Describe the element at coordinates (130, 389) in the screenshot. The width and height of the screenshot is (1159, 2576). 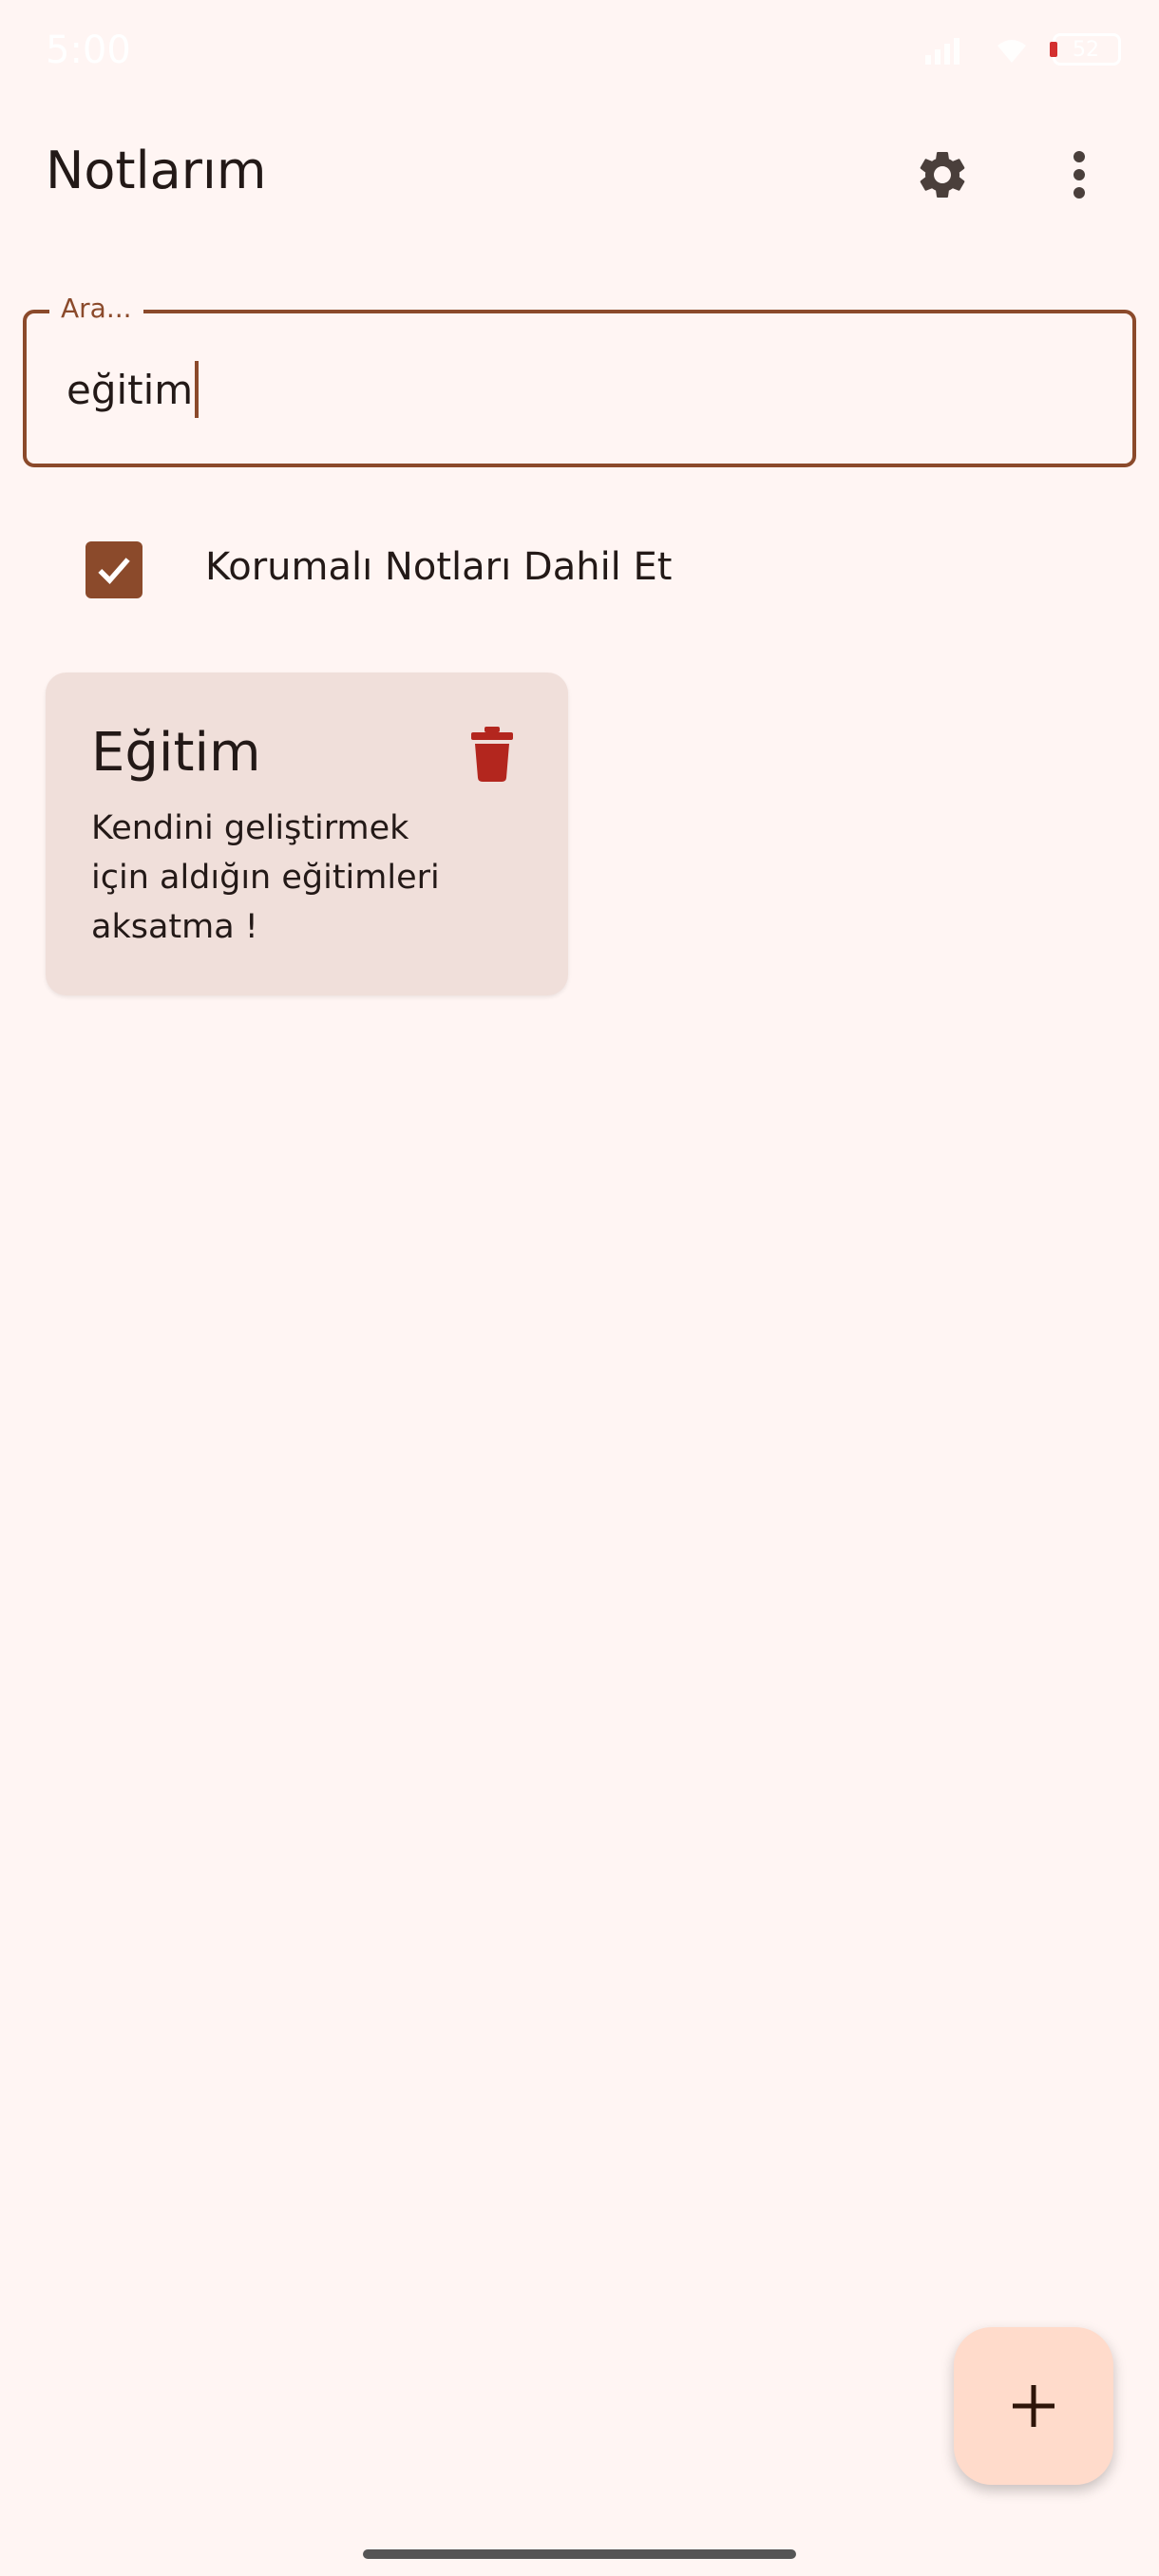
I see `search-value: eğitim` at that location.